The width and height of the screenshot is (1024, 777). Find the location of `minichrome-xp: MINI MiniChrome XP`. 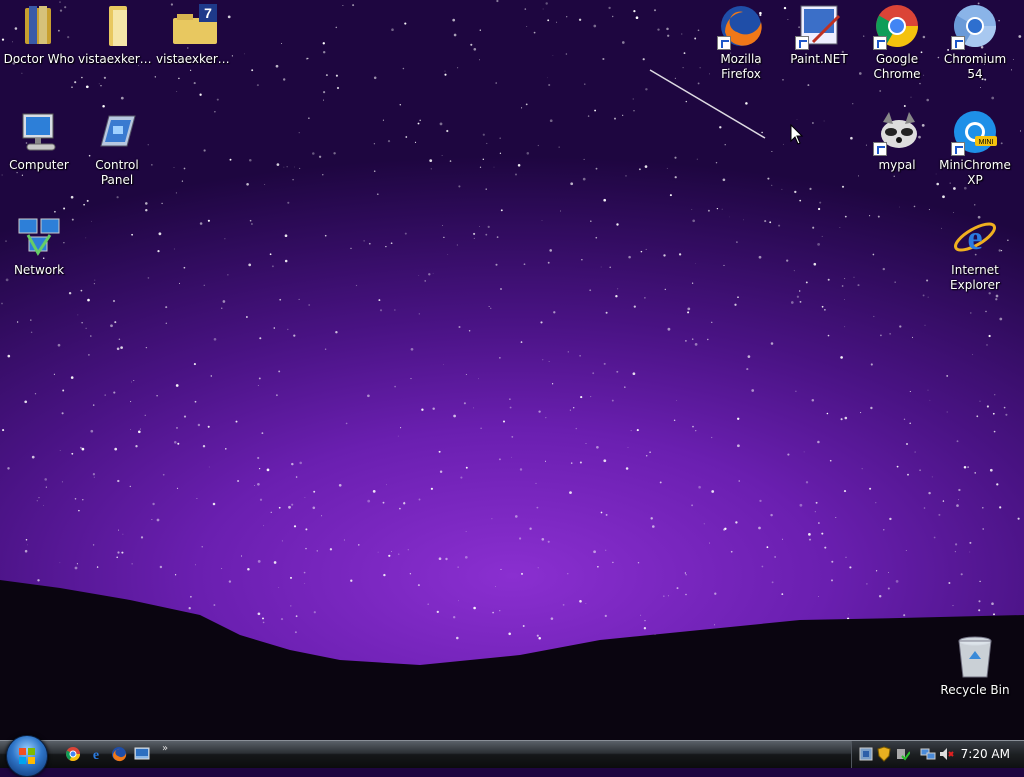

minichrome-xp: MINI MiniChrome XP is located at coordinates (975, 148).